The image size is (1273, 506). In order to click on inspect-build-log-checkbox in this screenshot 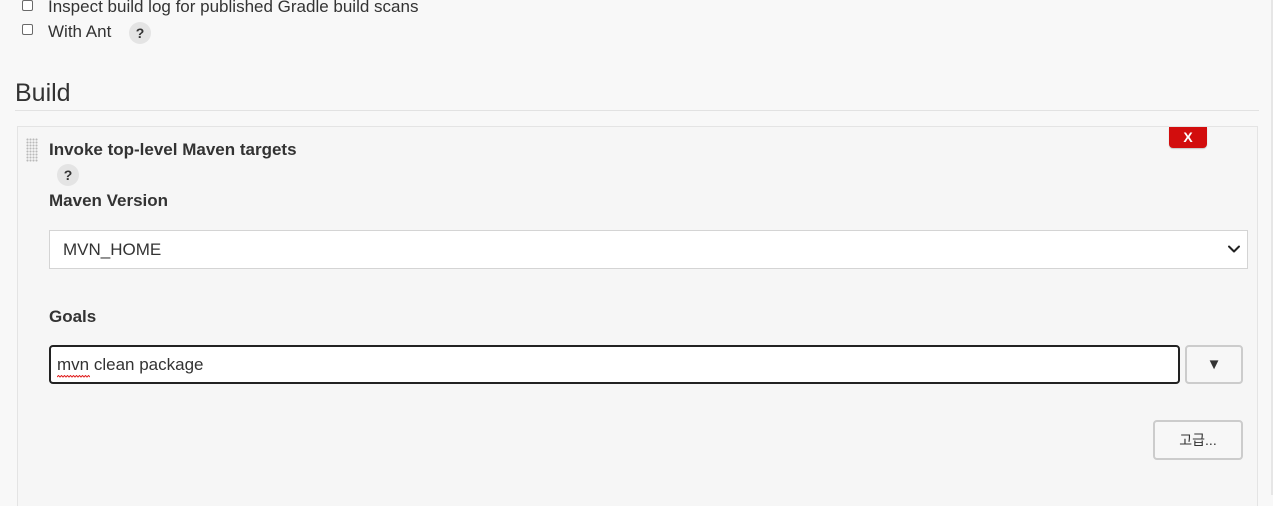, I will do `click(27, 5)`.